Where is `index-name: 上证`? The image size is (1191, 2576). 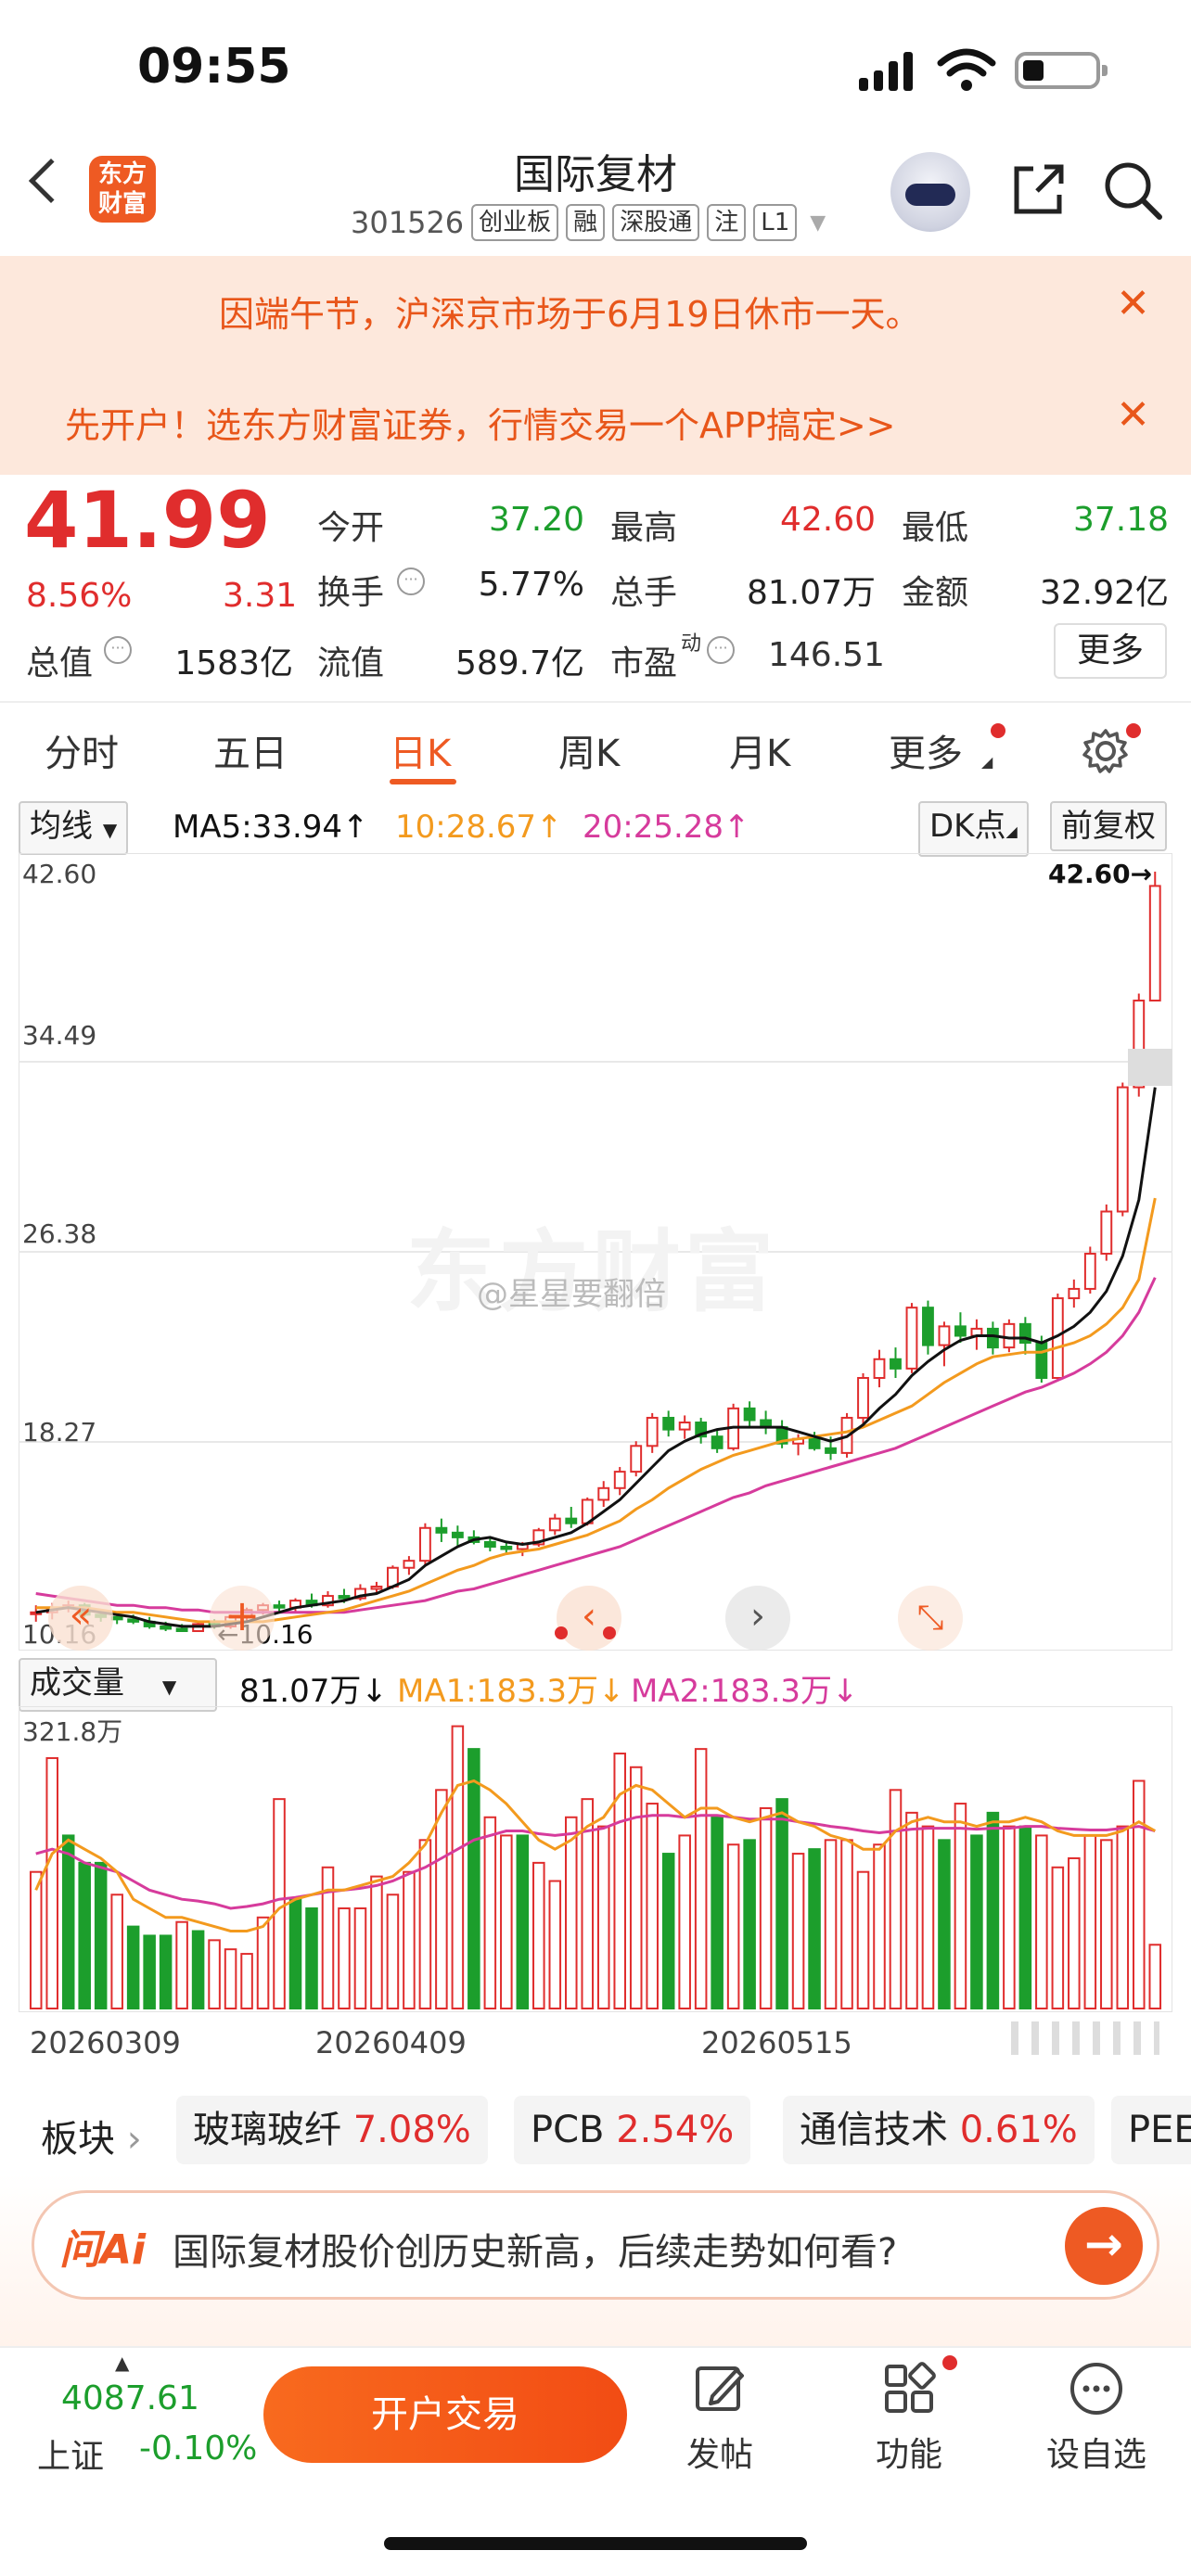
index-name: 上证 is located at coordinates (70, 2453).